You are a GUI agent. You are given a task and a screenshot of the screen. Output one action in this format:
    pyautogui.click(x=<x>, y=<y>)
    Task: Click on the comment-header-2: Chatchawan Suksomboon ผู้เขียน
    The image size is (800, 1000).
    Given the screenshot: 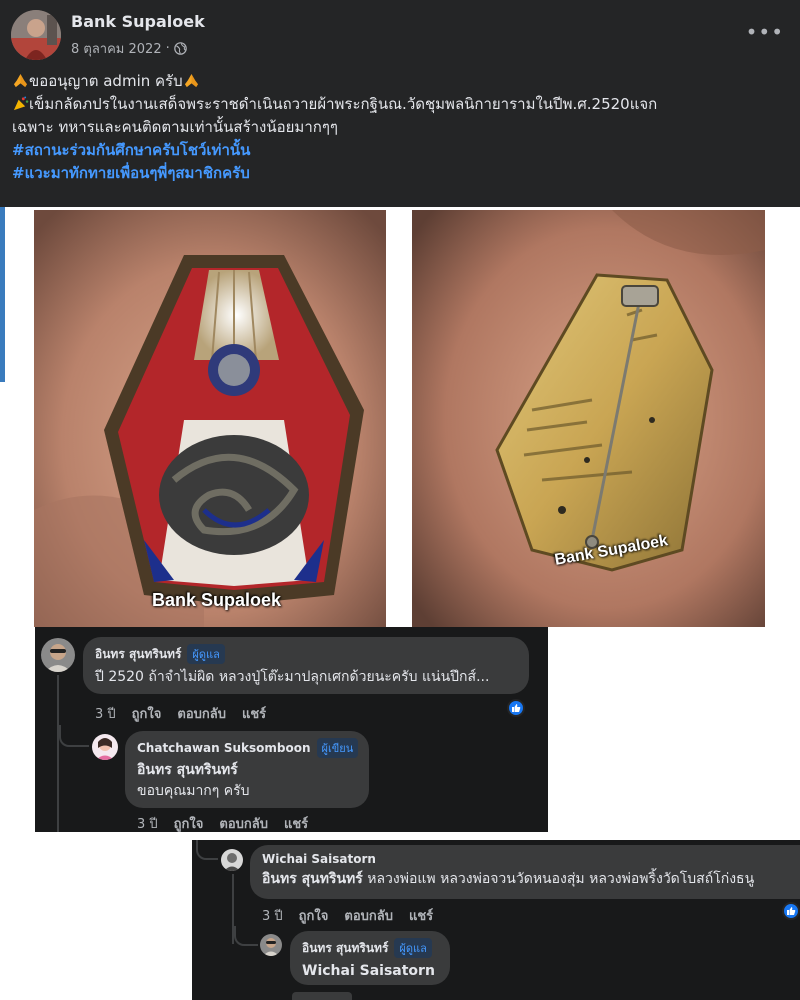 What is the action you would take?
    pyautogui.click(x=248, y=748)
    